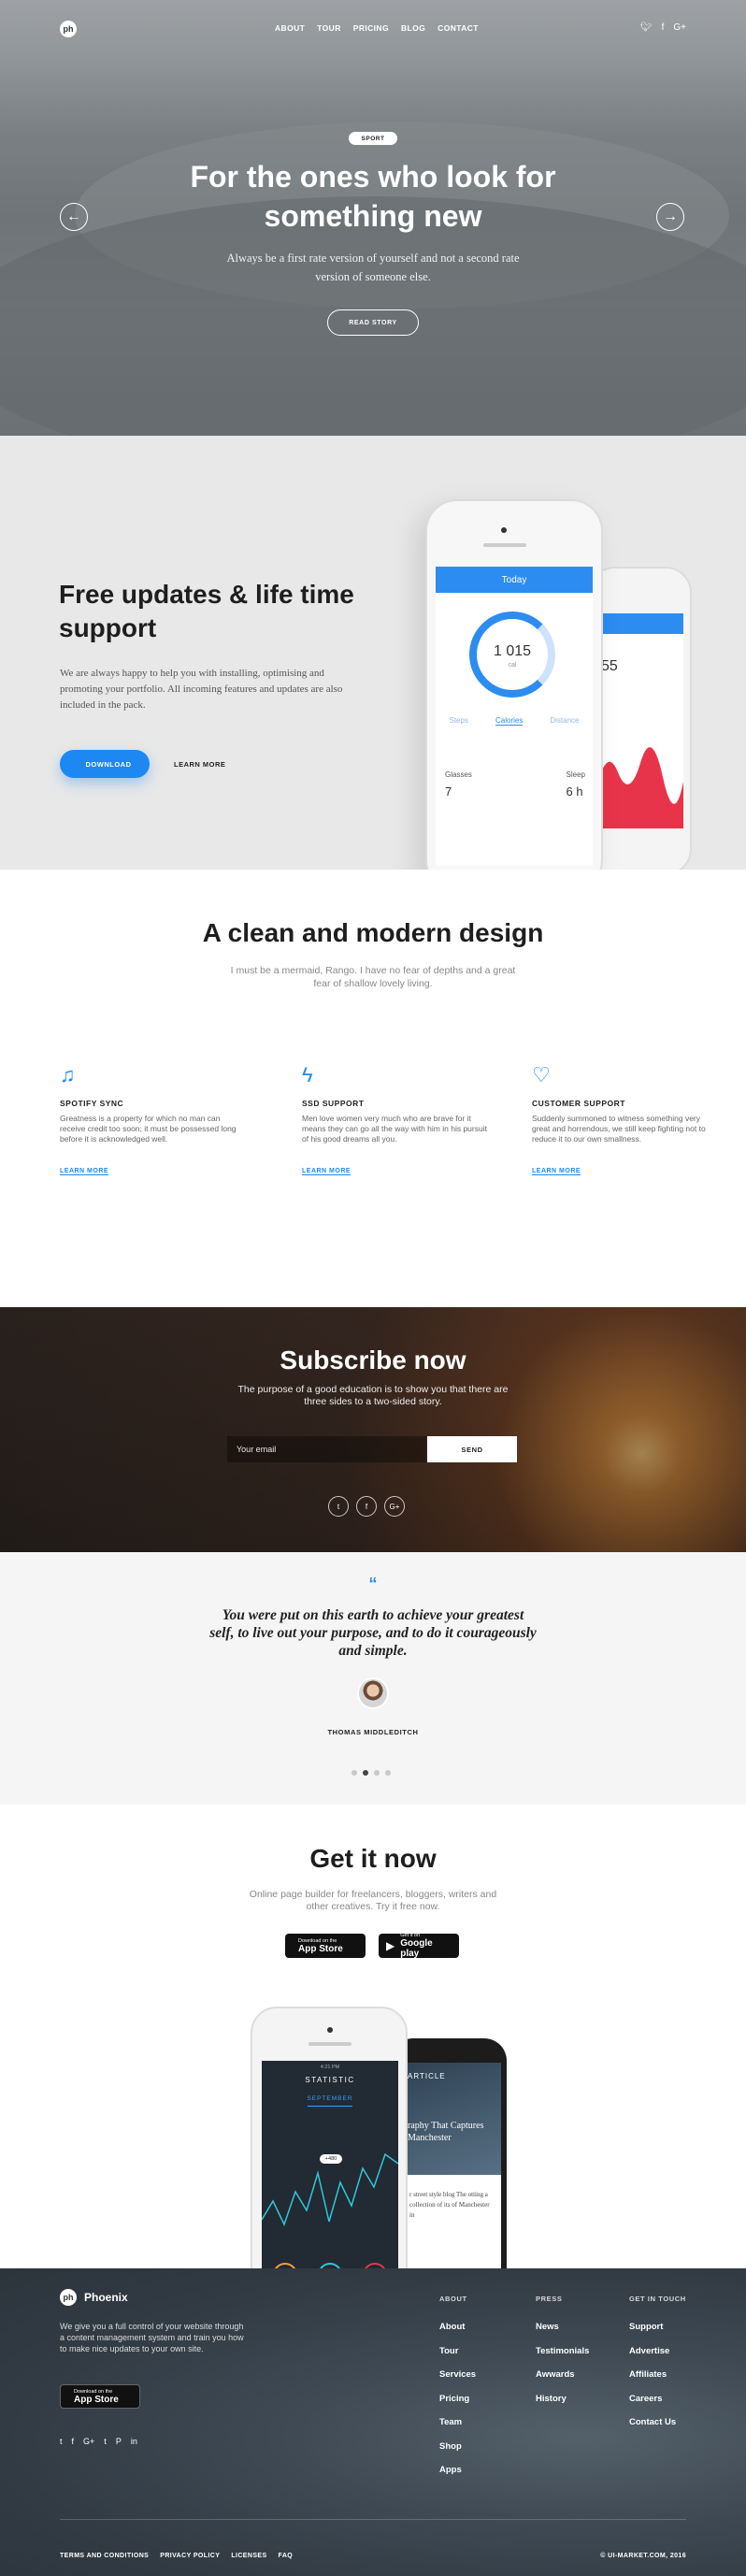 This screenshot has width=746, height=2576. Describe the element at coordinates (371, 28) in the screenshot. I see `nav-link-pricing: PRICING` at that location.